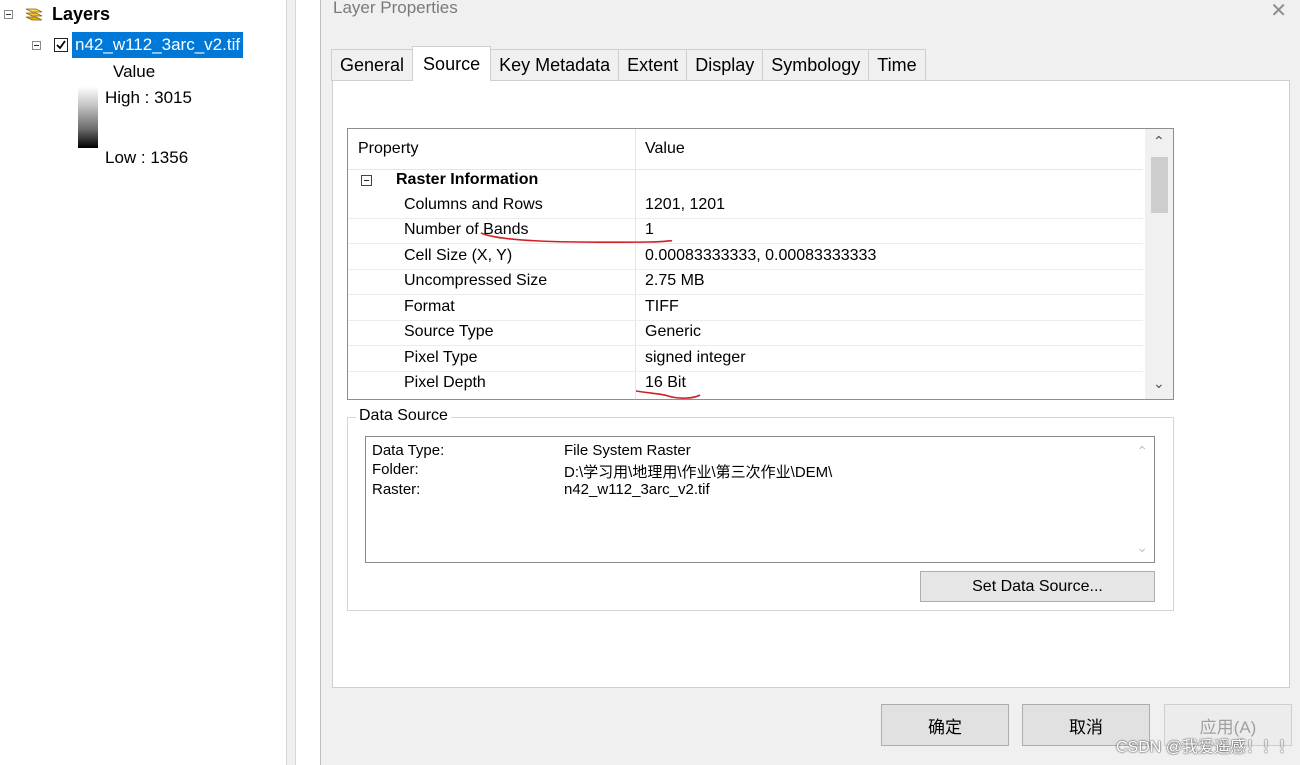 Image resolution: width=1300 pixels, height=765 pixels. I want to click on layer-visibility-checkbox, so click(61, 45).